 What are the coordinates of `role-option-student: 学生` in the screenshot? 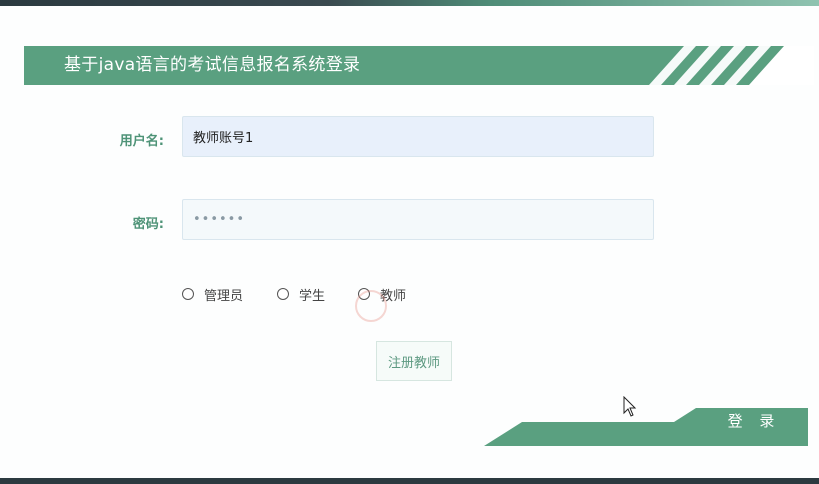 It's located at (301, 295).